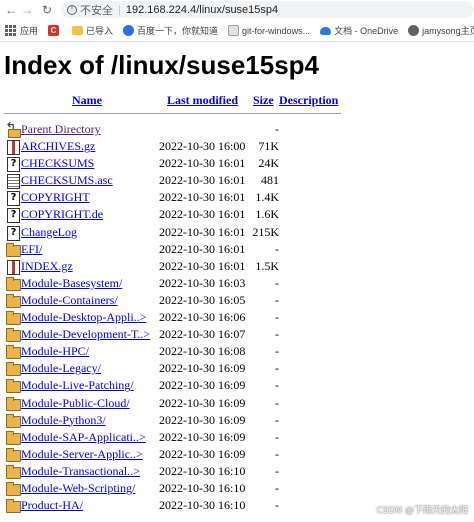 The image size is (474, 522). What do you see at coordinates (239, 181) in the screenshot?
I see `table-row: CHECKSUMS.asc 2022-10-30 16:01 481` at bounding box center [239, 181].